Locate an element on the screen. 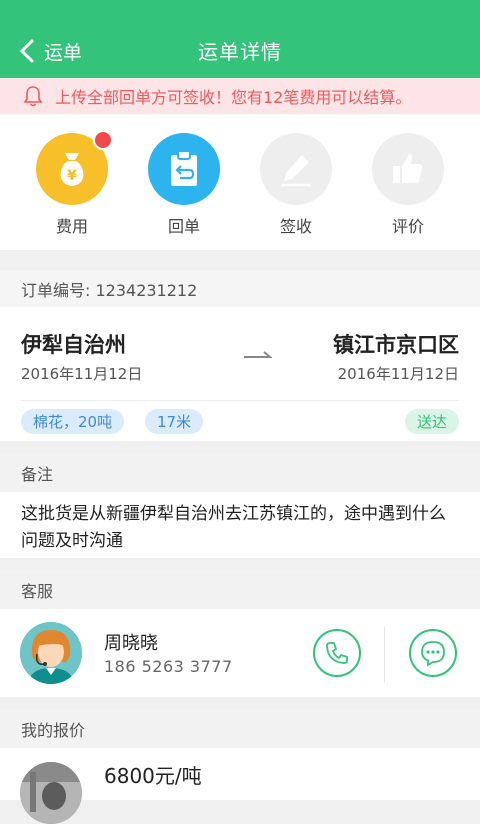 The image size is (480, 824). origin-city: 伊犁自治州 is located at coordinates (73, 345).